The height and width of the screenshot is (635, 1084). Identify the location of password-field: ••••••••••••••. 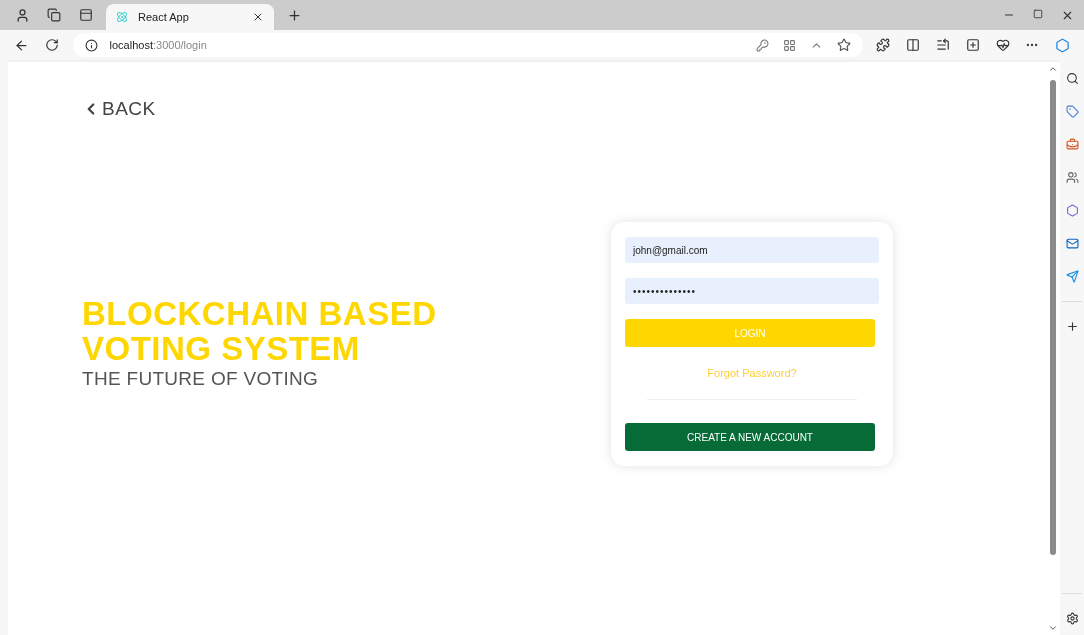
(752, 291).